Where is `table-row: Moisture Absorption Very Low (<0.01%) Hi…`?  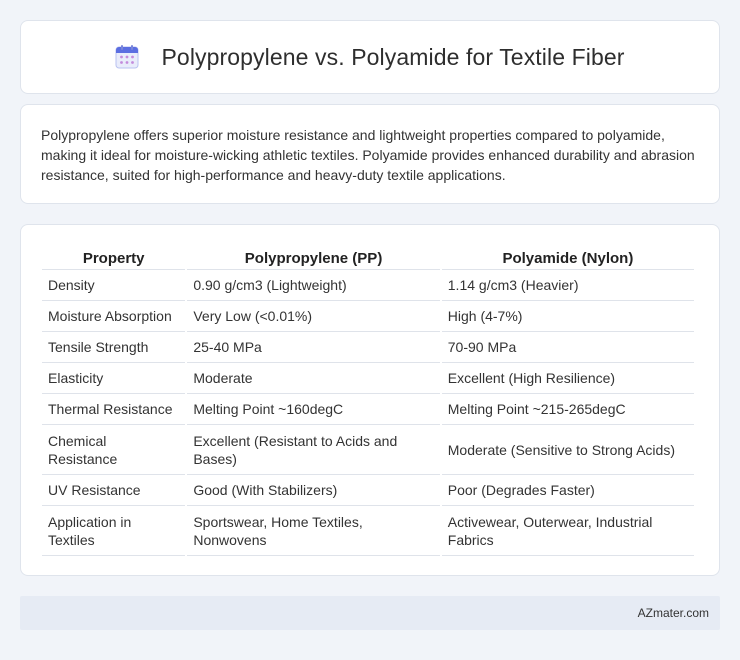 table-row: Moisture Absorption Very Low (<0.01%) Hi… is located at coordinates (368, 316).